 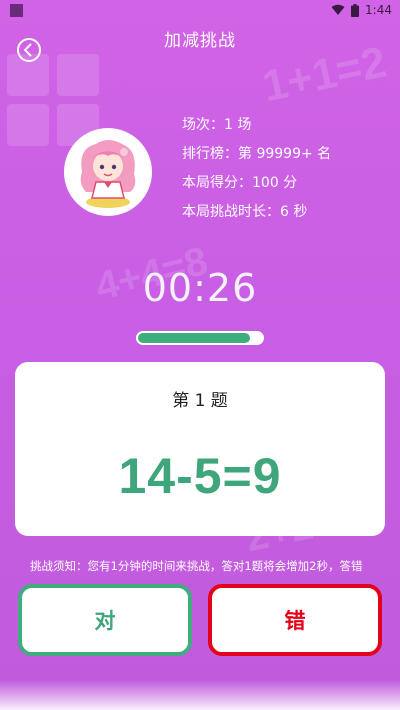 What do you see at coordinates (200, 695) in the screenshot?
I see `bottom-fade-overlay` at bounding box center [200, 695].